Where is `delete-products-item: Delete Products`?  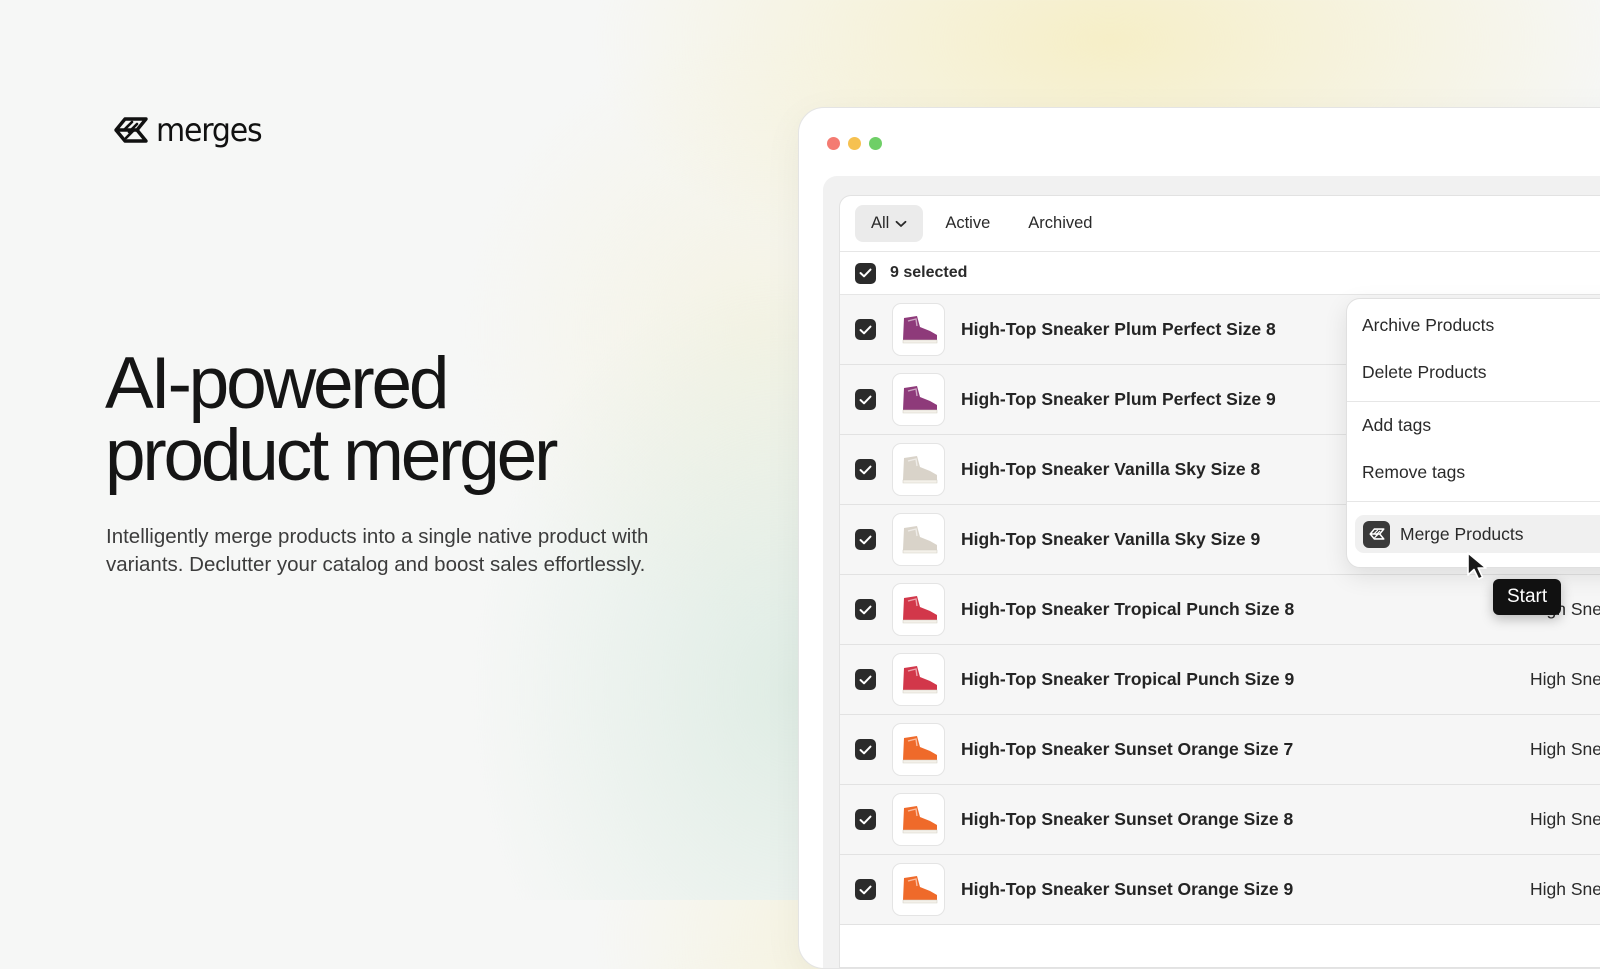
delete-products-item: Delete Products is located at coordinates (1424, 372).